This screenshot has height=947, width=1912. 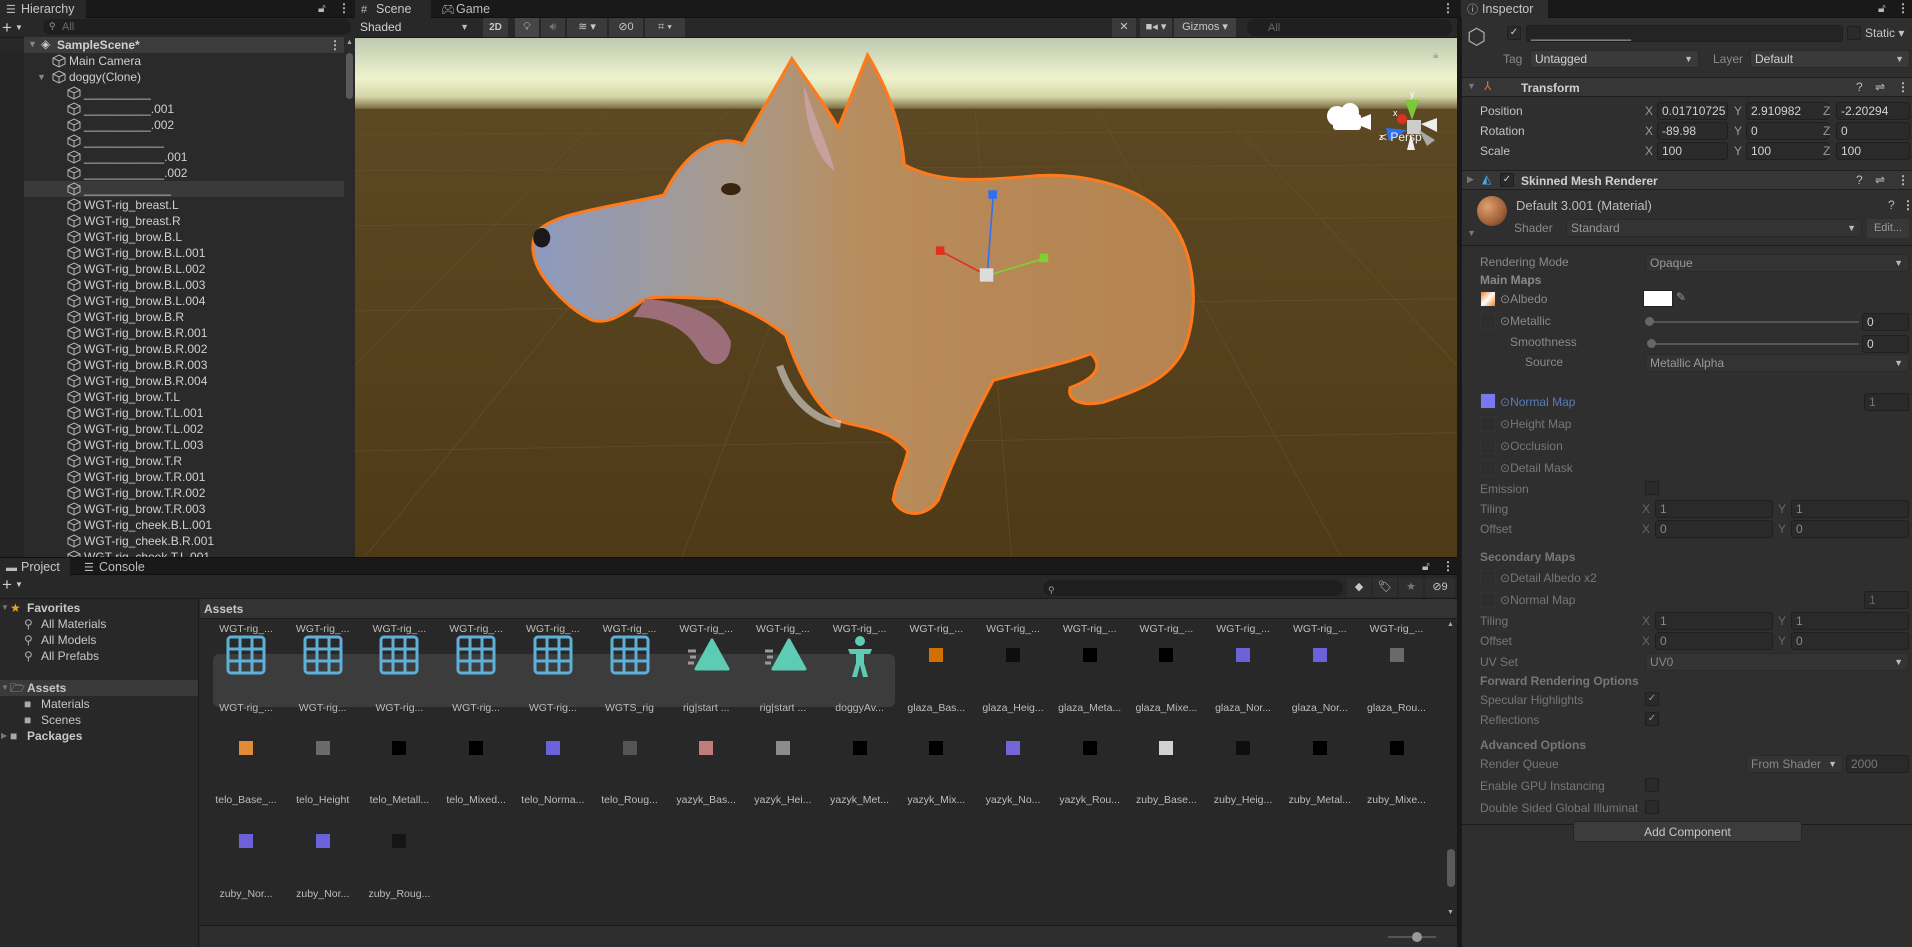 What do you see at coordinates (1692, 111) in the screenshot?
I see `position-x-input: 0.01710725` at bounding box center [1692, 111].